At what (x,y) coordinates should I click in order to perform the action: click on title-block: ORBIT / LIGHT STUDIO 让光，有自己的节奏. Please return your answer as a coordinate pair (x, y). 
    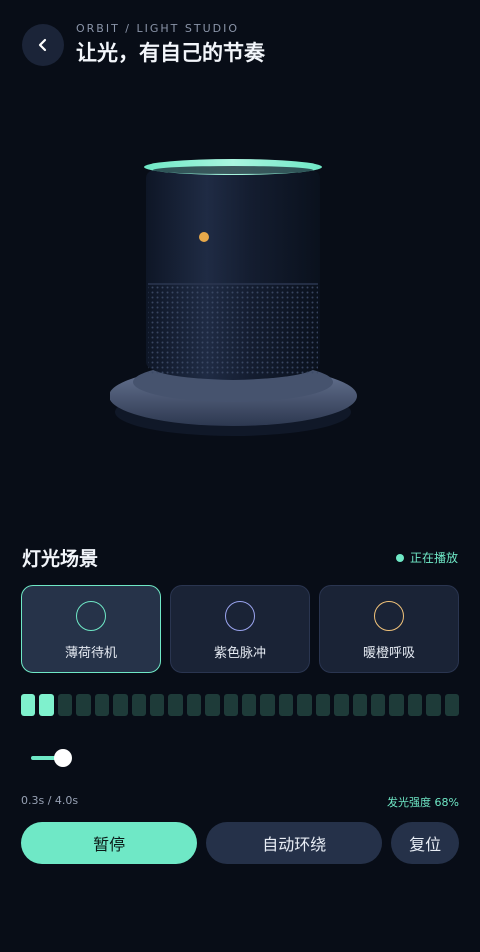
    Looking at the image, I should click on (170, 44).